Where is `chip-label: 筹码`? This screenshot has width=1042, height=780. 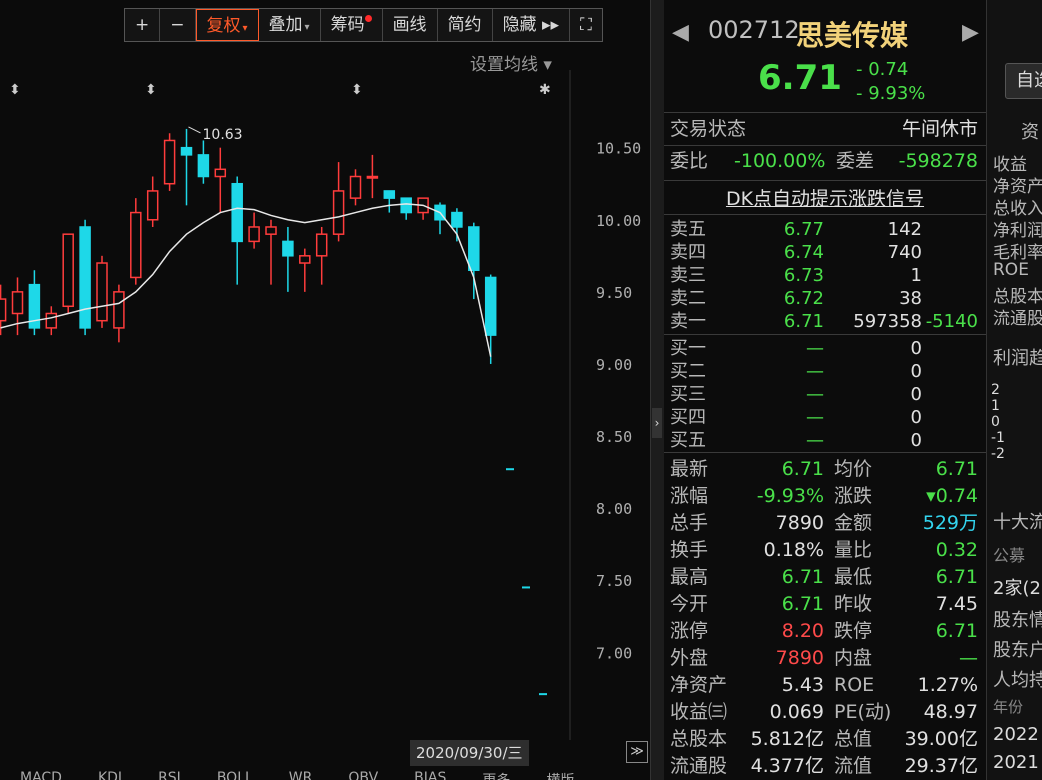 chip-label: 筹码 is located at coordinates (347, 25).